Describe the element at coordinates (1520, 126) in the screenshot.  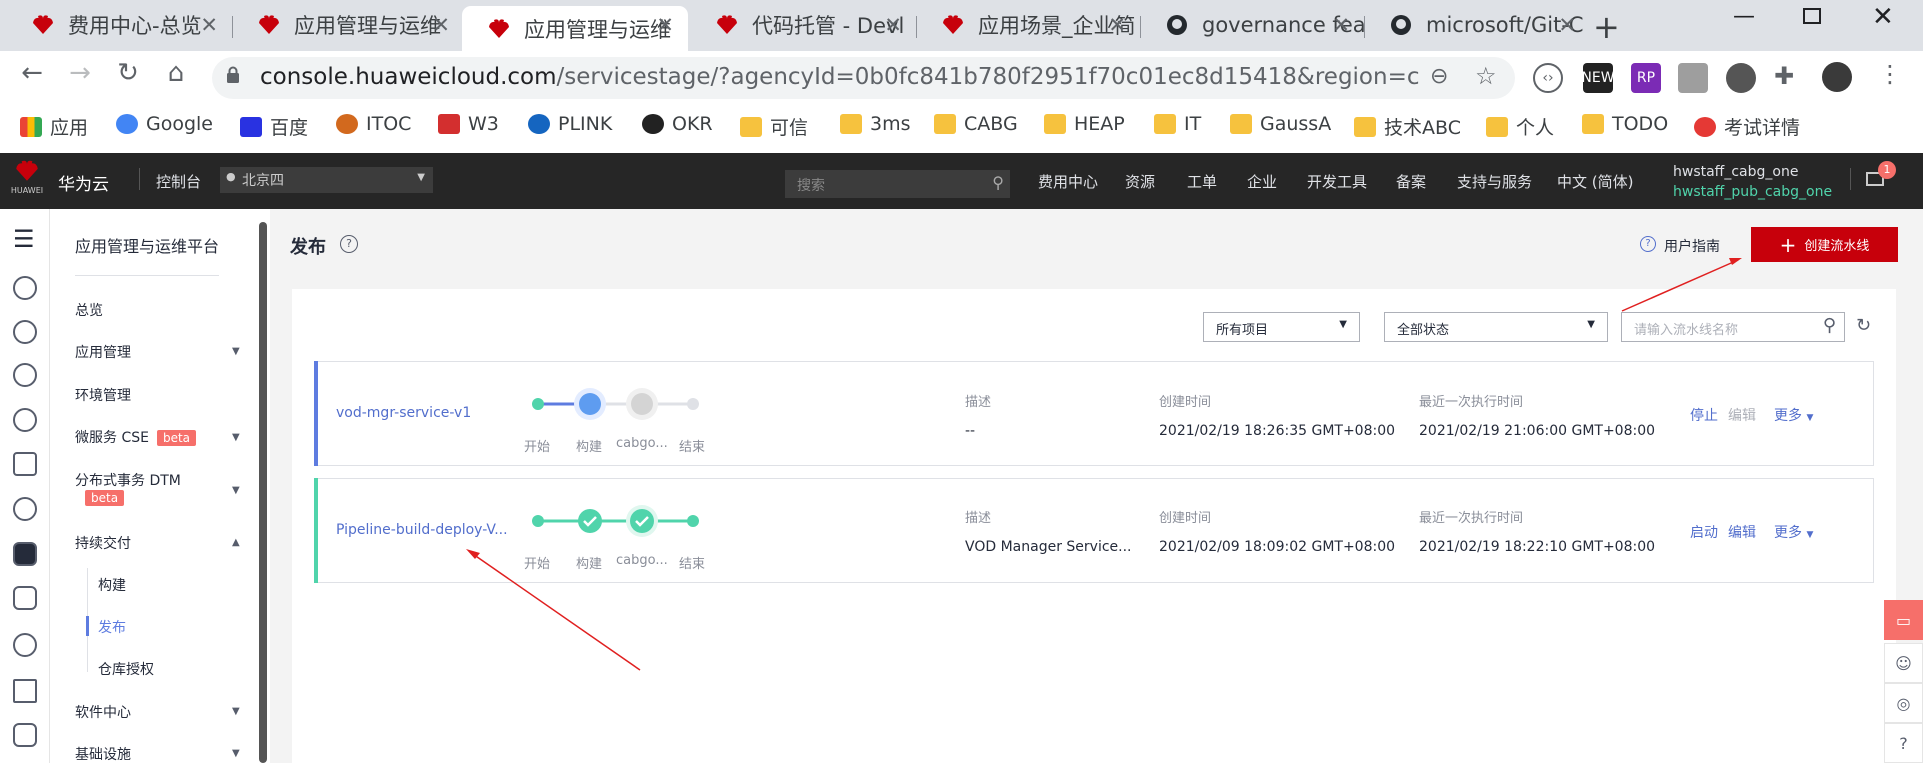
I see `bookmark-folder: 个人` at that location.